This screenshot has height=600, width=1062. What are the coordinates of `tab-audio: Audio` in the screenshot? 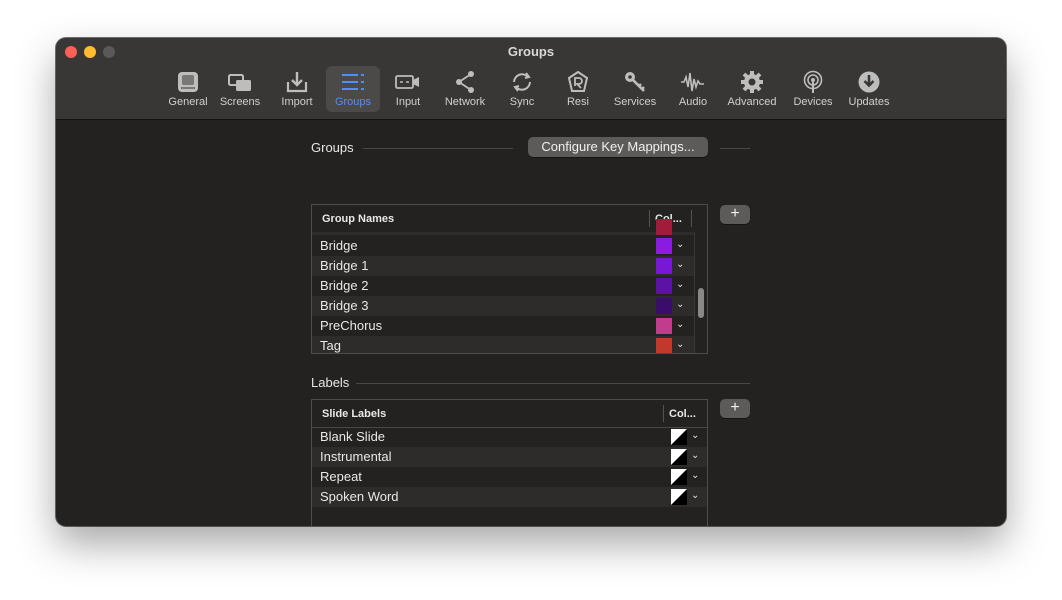 It's located at (693, 89).